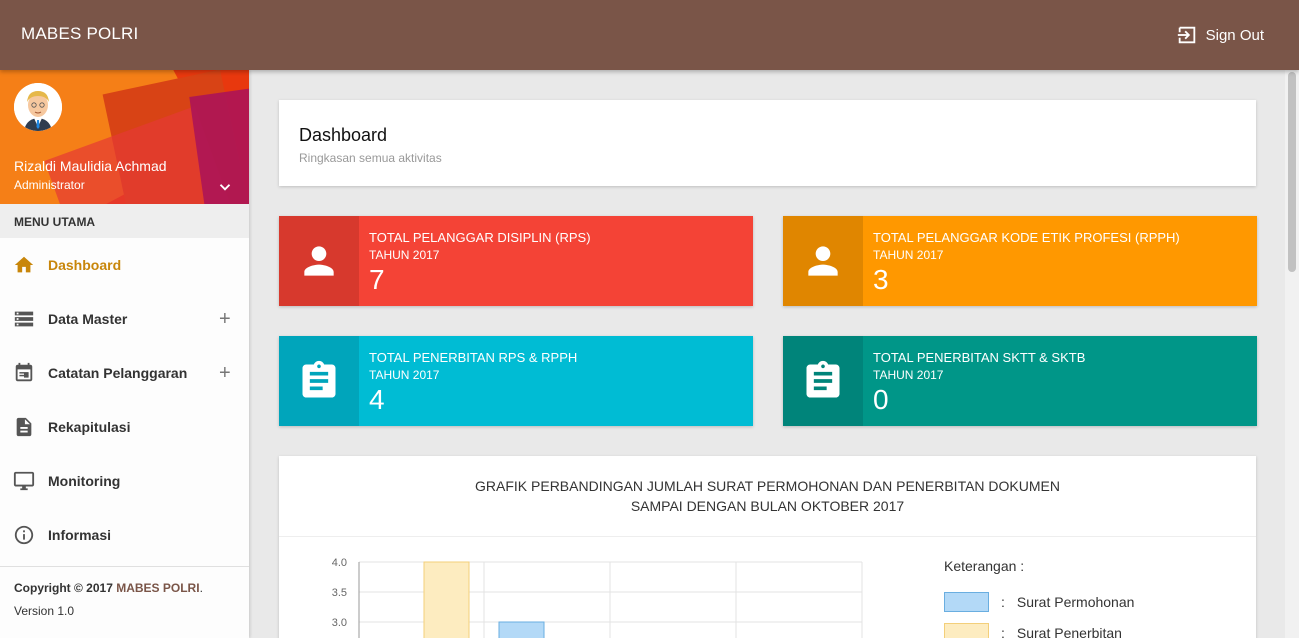 The width and height of the screenshot is (1299, 638). I want to click on legend-item-penerbitan: : Surat Penerbitan, so click(1033, 630).